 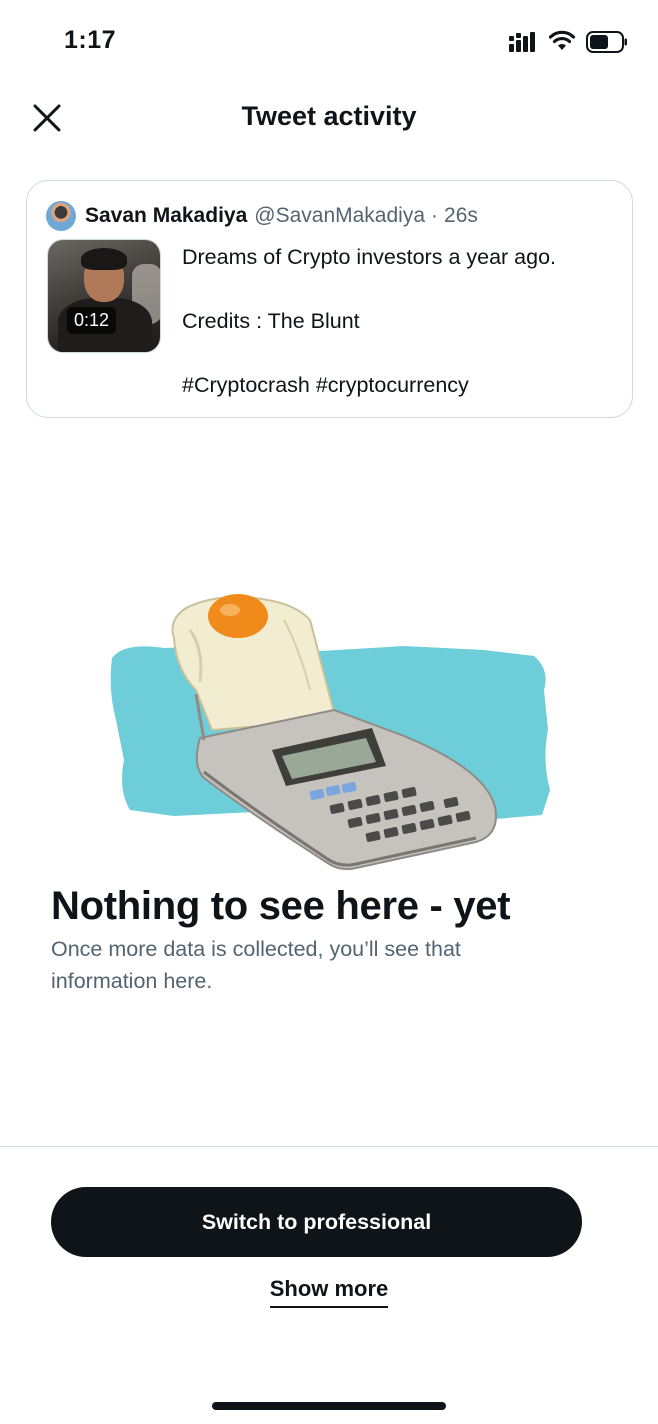 What do you see at coordinates (92, 320) in the screenshot?
I see `video-duration-badge: 0:12` at bounding box center [92, 320].